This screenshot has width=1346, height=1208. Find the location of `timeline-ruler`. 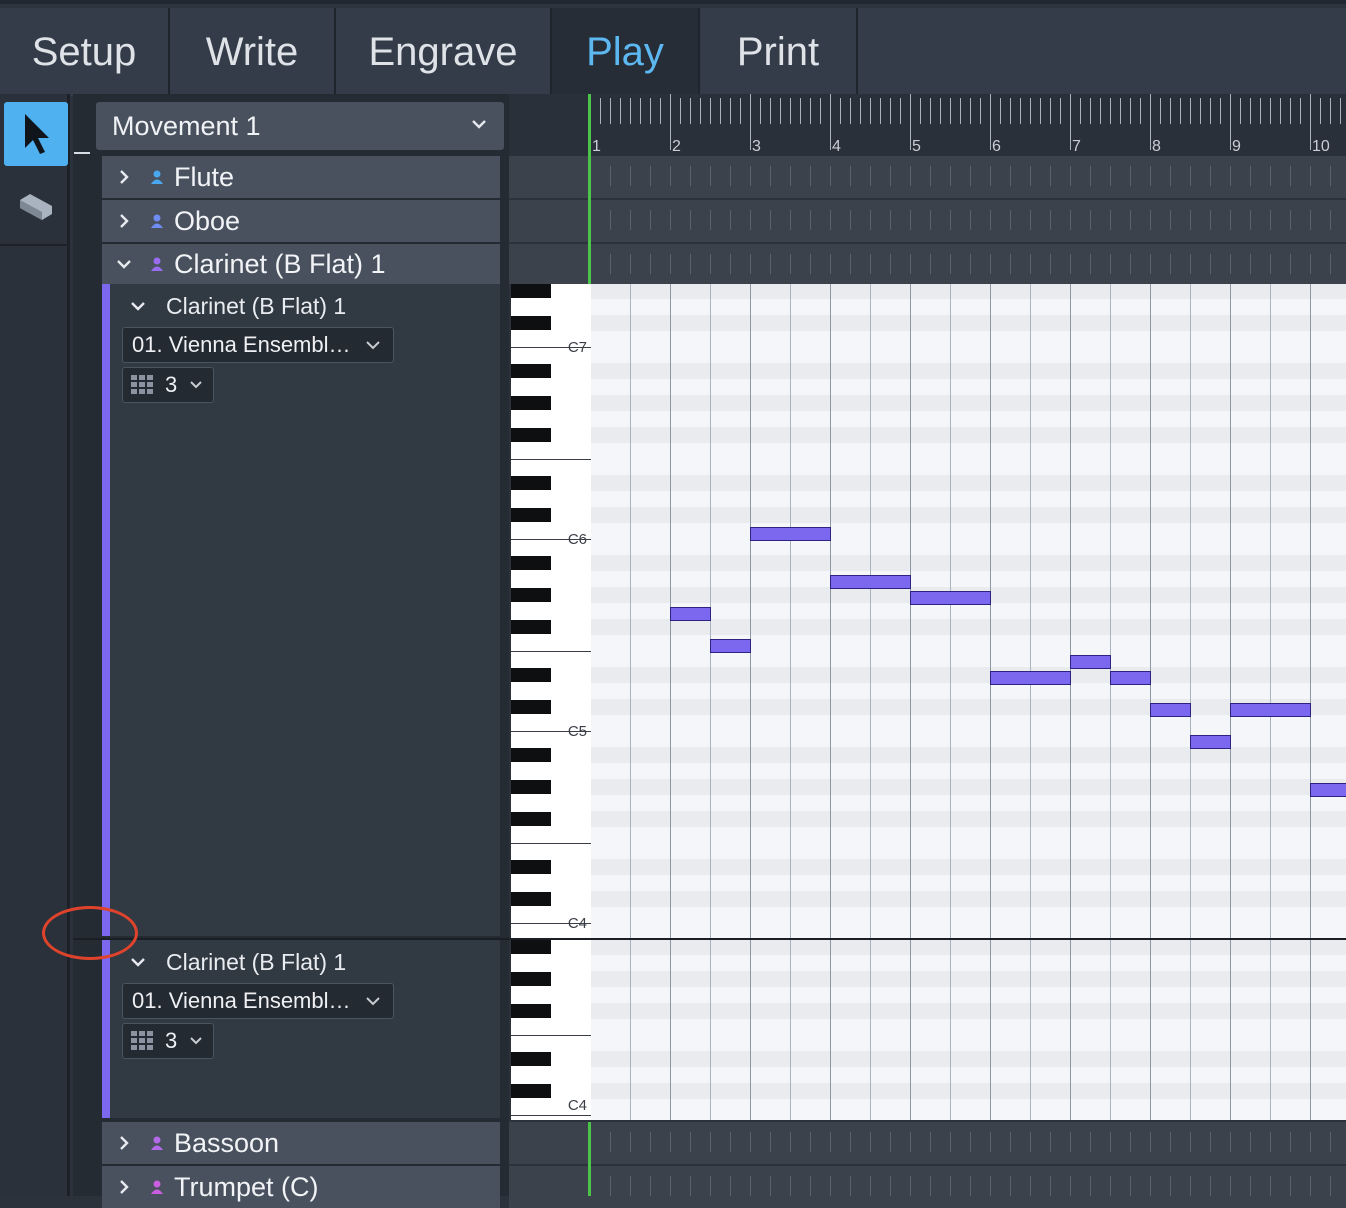

timeline-ruler is located at coordinates (927, 125).